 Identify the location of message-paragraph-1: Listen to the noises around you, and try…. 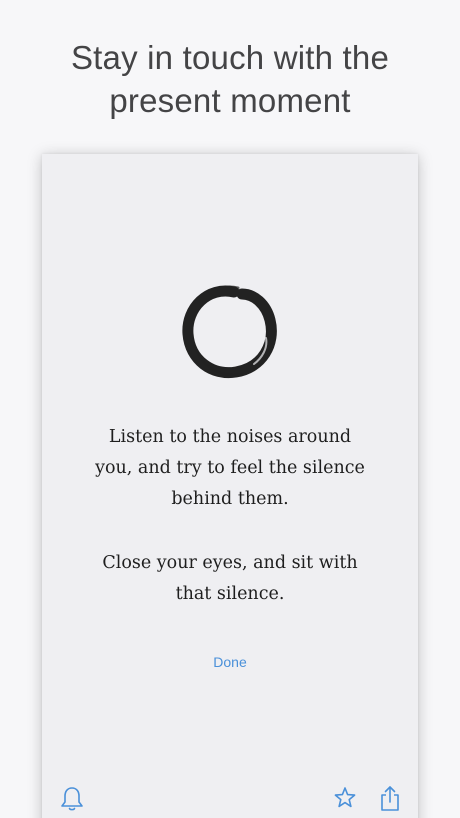
(230, 468).